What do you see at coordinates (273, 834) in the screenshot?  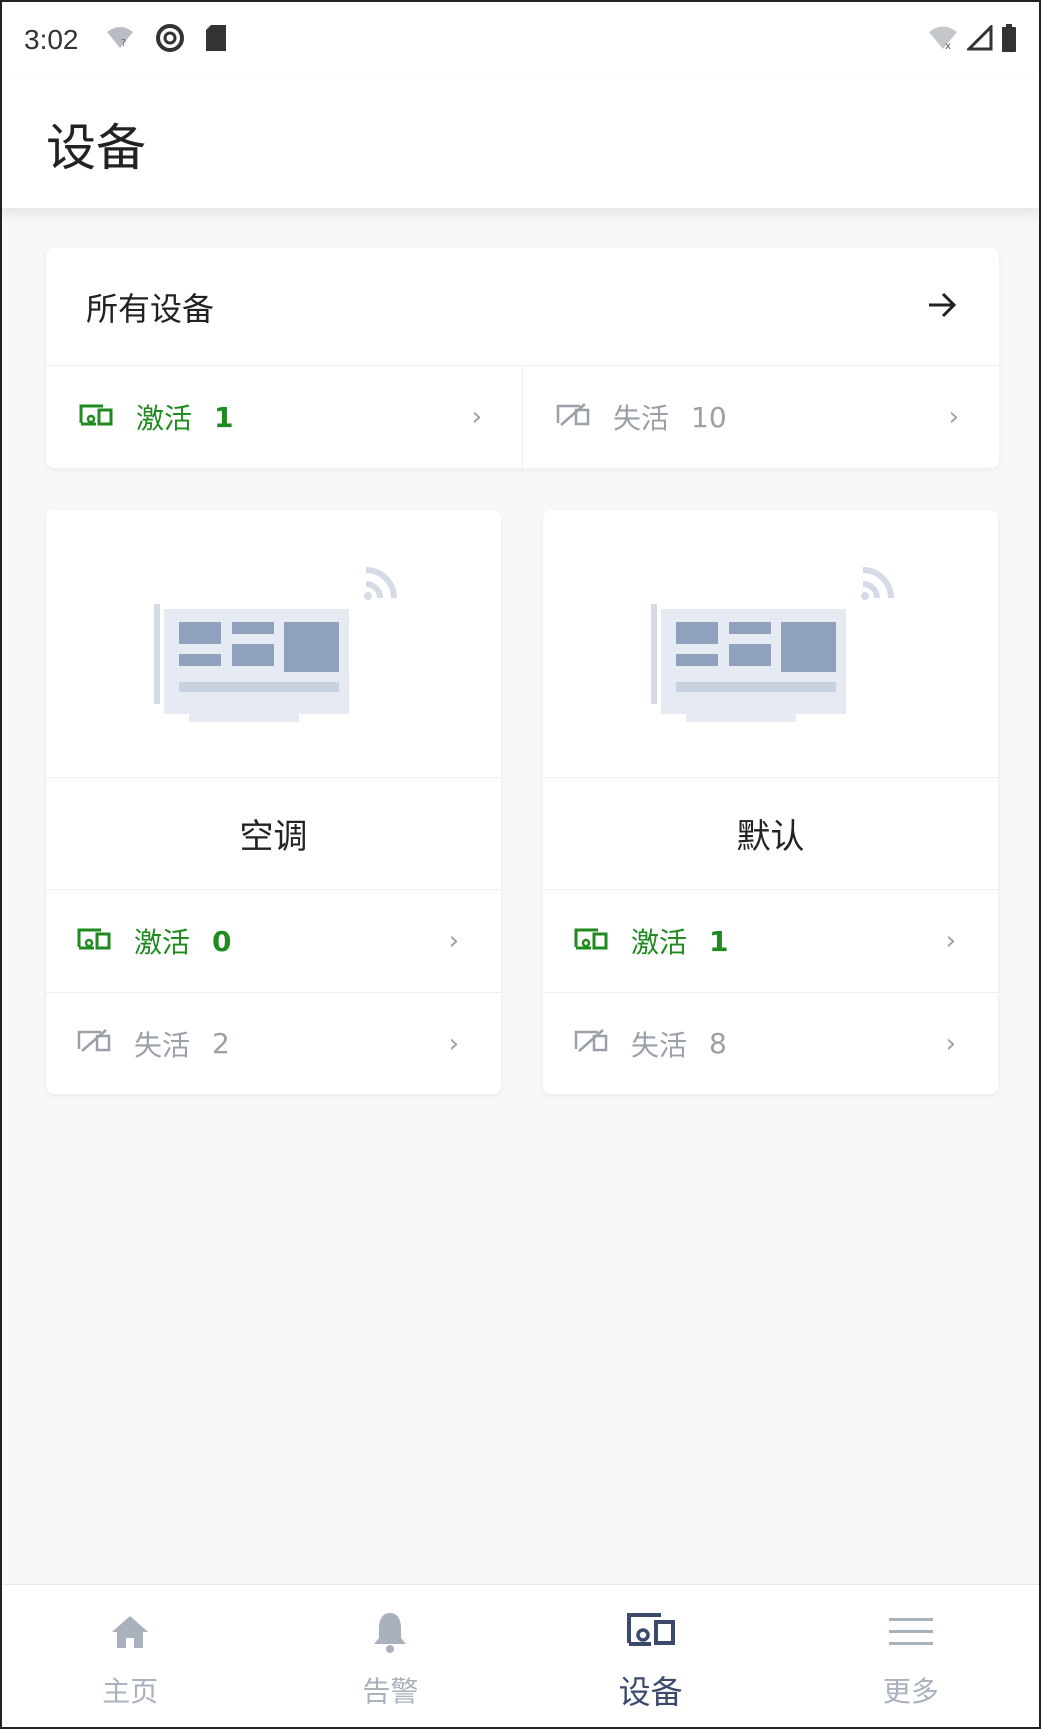 I see `group-name: 空调` at bounding box center [273, 834].